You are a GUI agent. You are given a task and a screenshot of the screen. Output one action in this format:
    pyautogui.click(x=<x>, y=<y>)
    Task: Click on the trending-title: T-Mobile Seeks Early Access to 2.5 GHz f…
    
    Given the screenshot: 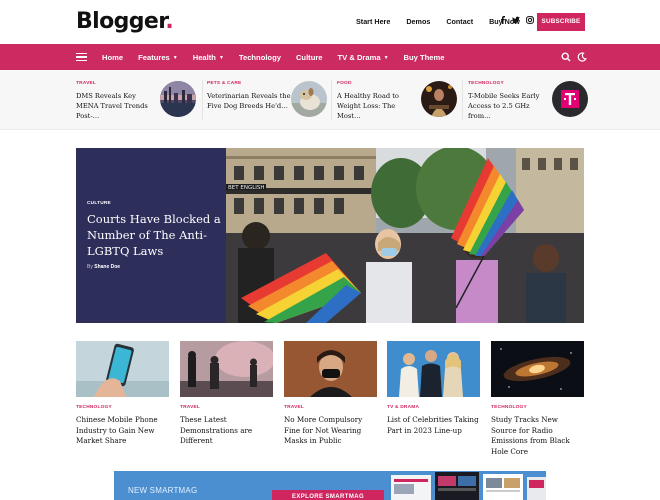 What is the action you would take?
    pyautogui.click(x=510, y=106)
    